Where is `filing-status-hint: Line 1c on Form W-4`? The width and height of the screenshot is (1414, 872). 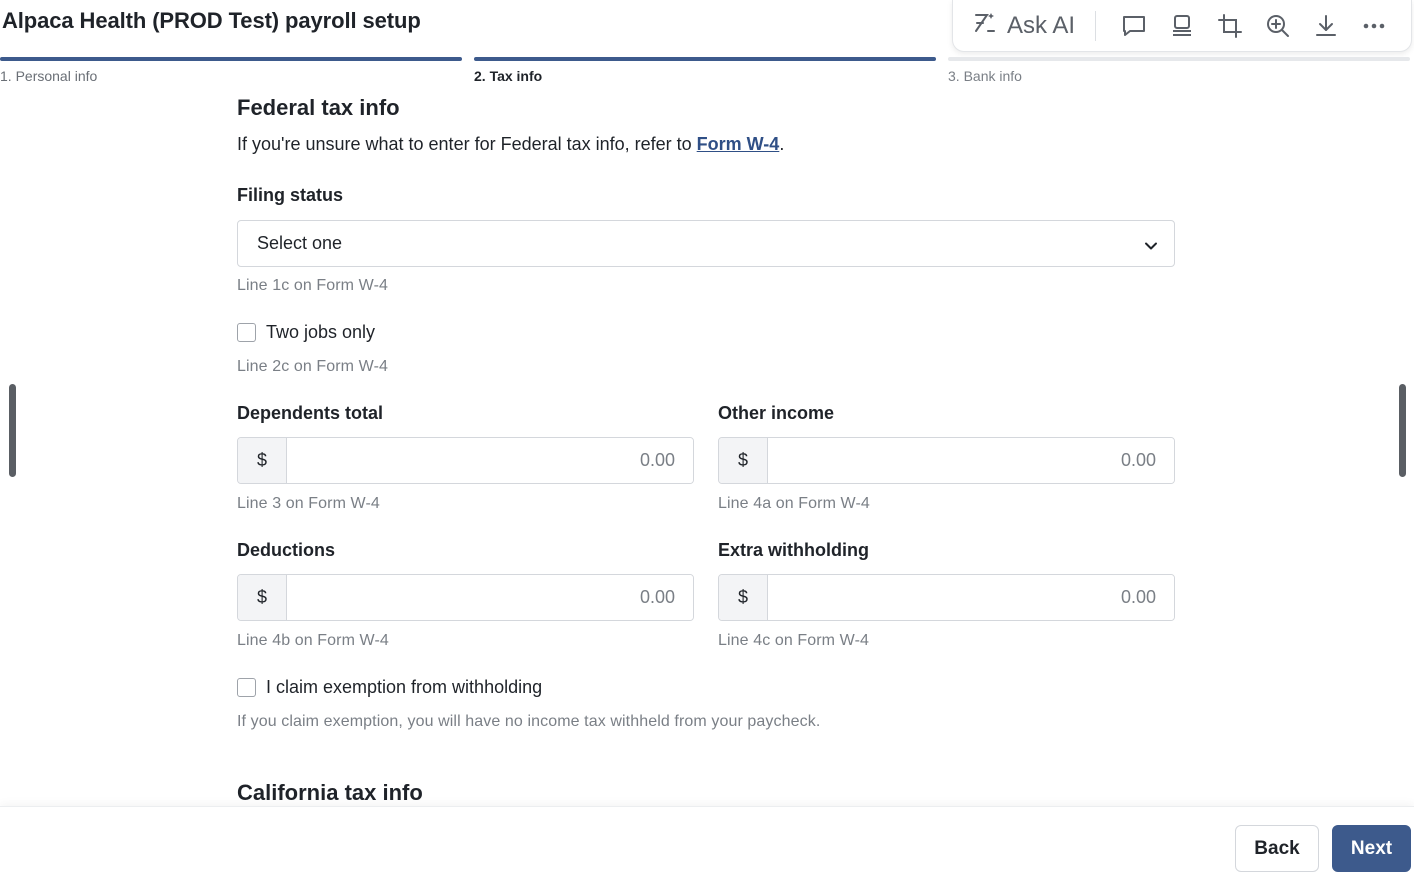 filing-status-hint: Line 1c on Form W-4 is located at coordinates (312, 285).